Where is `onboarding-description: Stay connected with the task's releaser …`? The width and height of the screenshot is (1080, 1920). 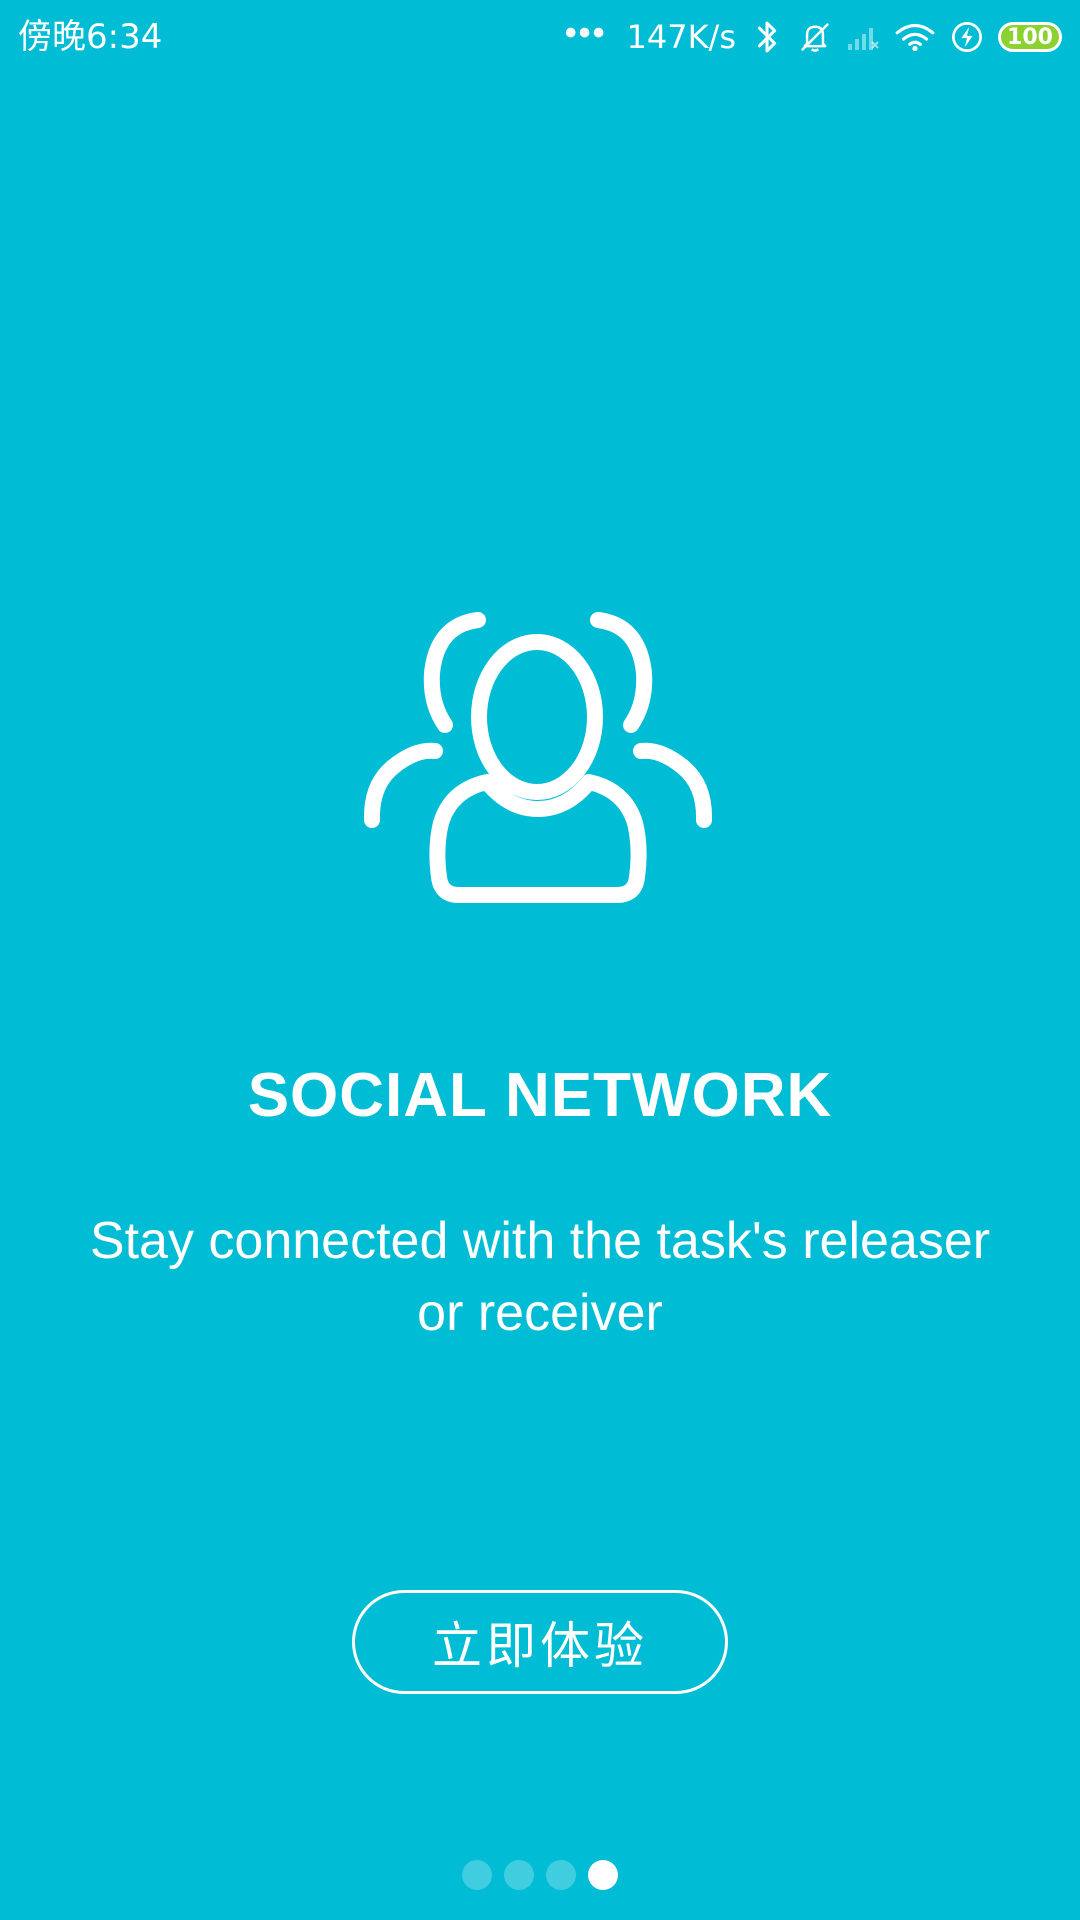 onboarding-description: Stay connected with the task's releaser … is located at coordinates (540, 1277).